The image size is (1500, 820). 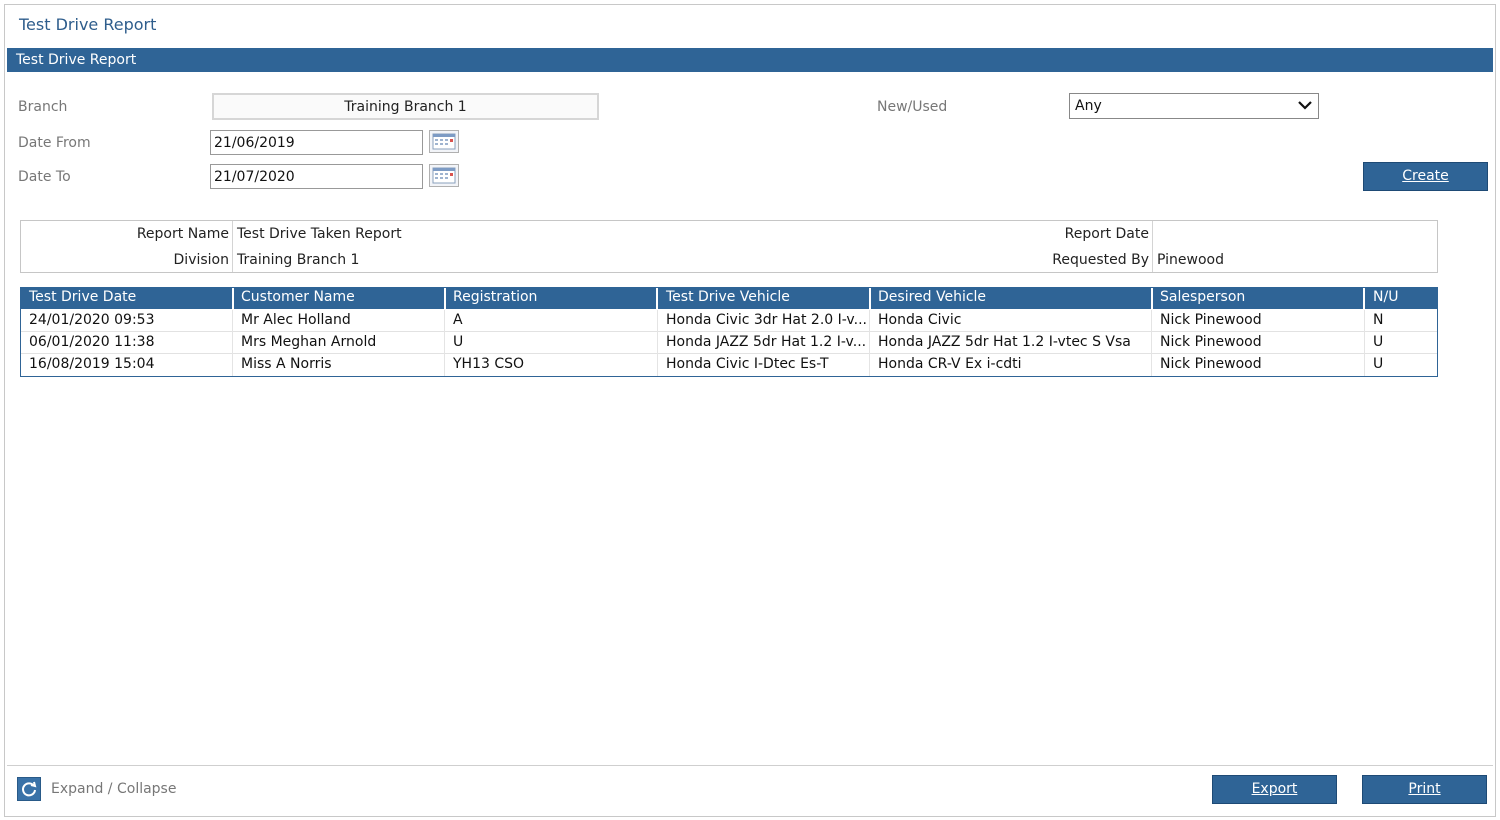 I want to click on cell-test-drive-date: 24/01/2020 09:53, so click(x=127, y=321).